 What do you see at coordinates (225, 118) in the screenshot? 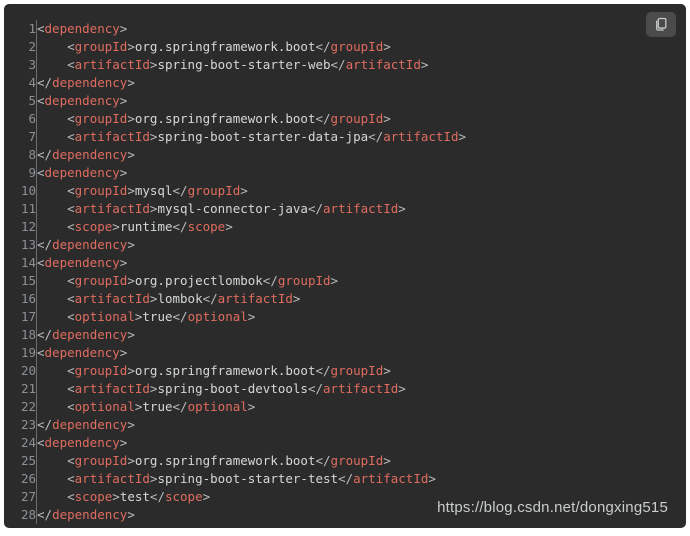
I see `token-txt: org.springframework.boot` at bounding box center [225, 118].